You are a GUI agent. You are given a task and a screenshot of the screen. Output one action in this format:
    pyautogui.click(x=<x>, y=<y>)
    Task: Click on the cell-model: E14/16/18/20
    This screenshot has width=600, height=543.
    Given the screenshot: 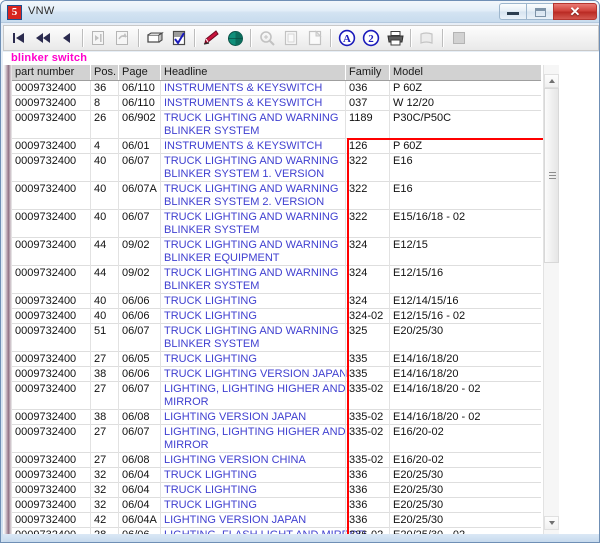 What is the action you would take?
    pyautogui.click(x=426, y=359)
    